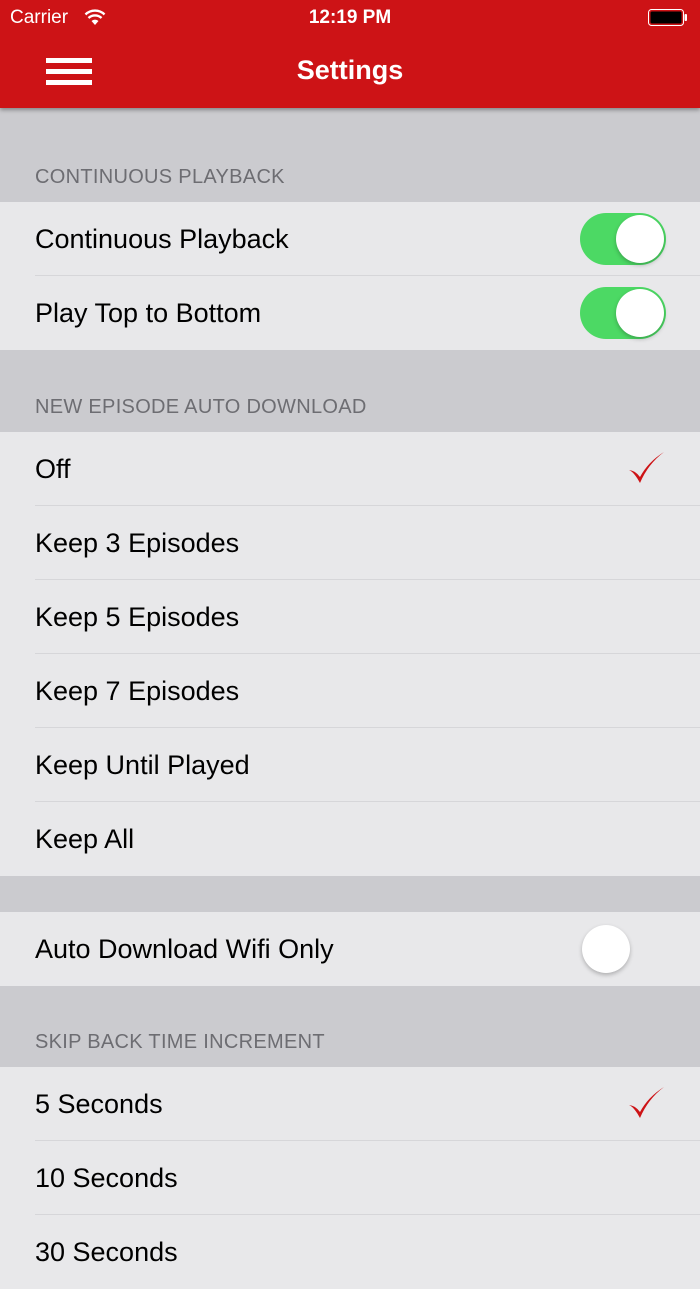 This screenshot has width=700, height=1289. What do you see at coordinates (350, 617) in the screenshot?
I see `option-keep-5-episodes: Keep 5 Episodes` at bounding box center [350, 617].